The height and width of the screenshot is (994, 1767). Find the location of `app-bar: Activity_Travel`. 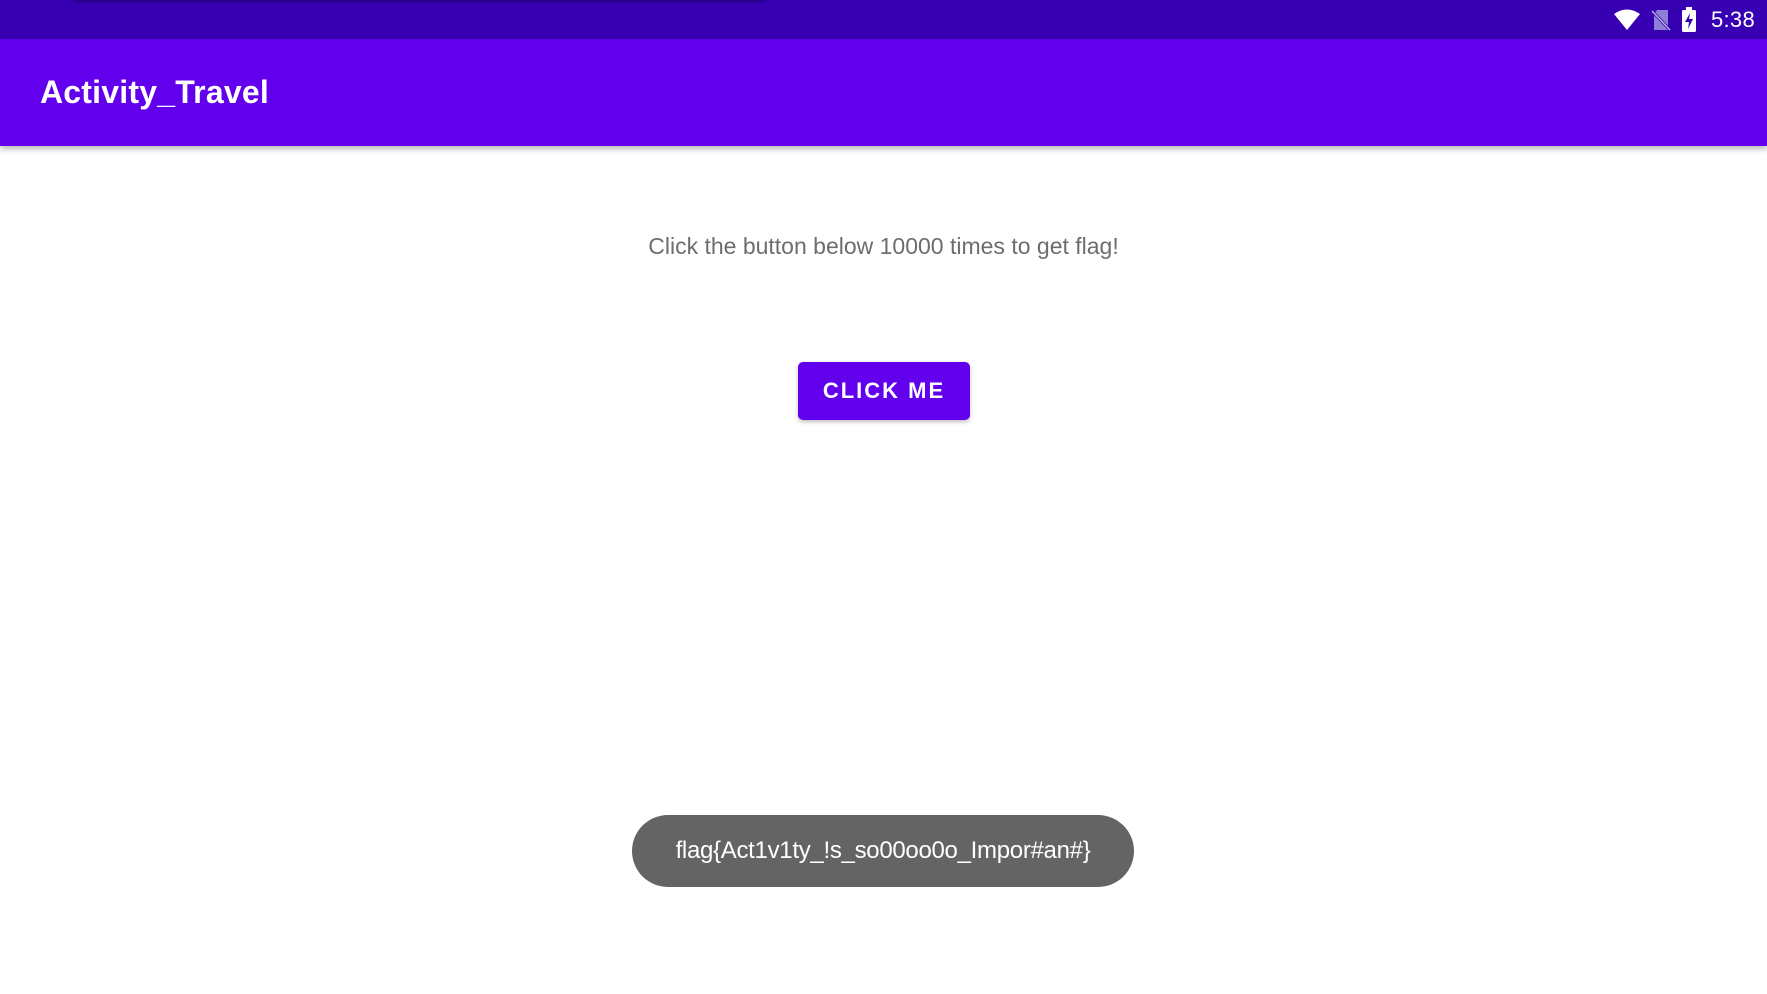

app-bar: Activity_Travel is located at coordinates (883, 92).